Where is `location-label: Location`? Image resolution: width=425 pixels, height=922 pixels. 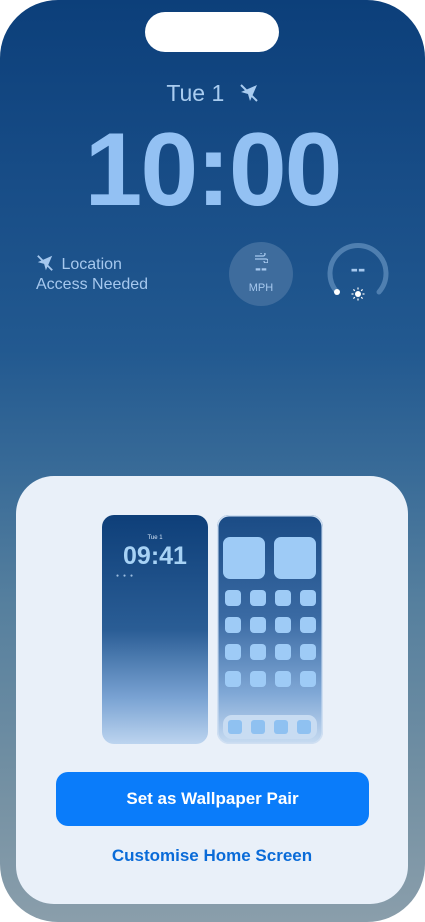
location-label: Location is located at coordinates (91, 264).